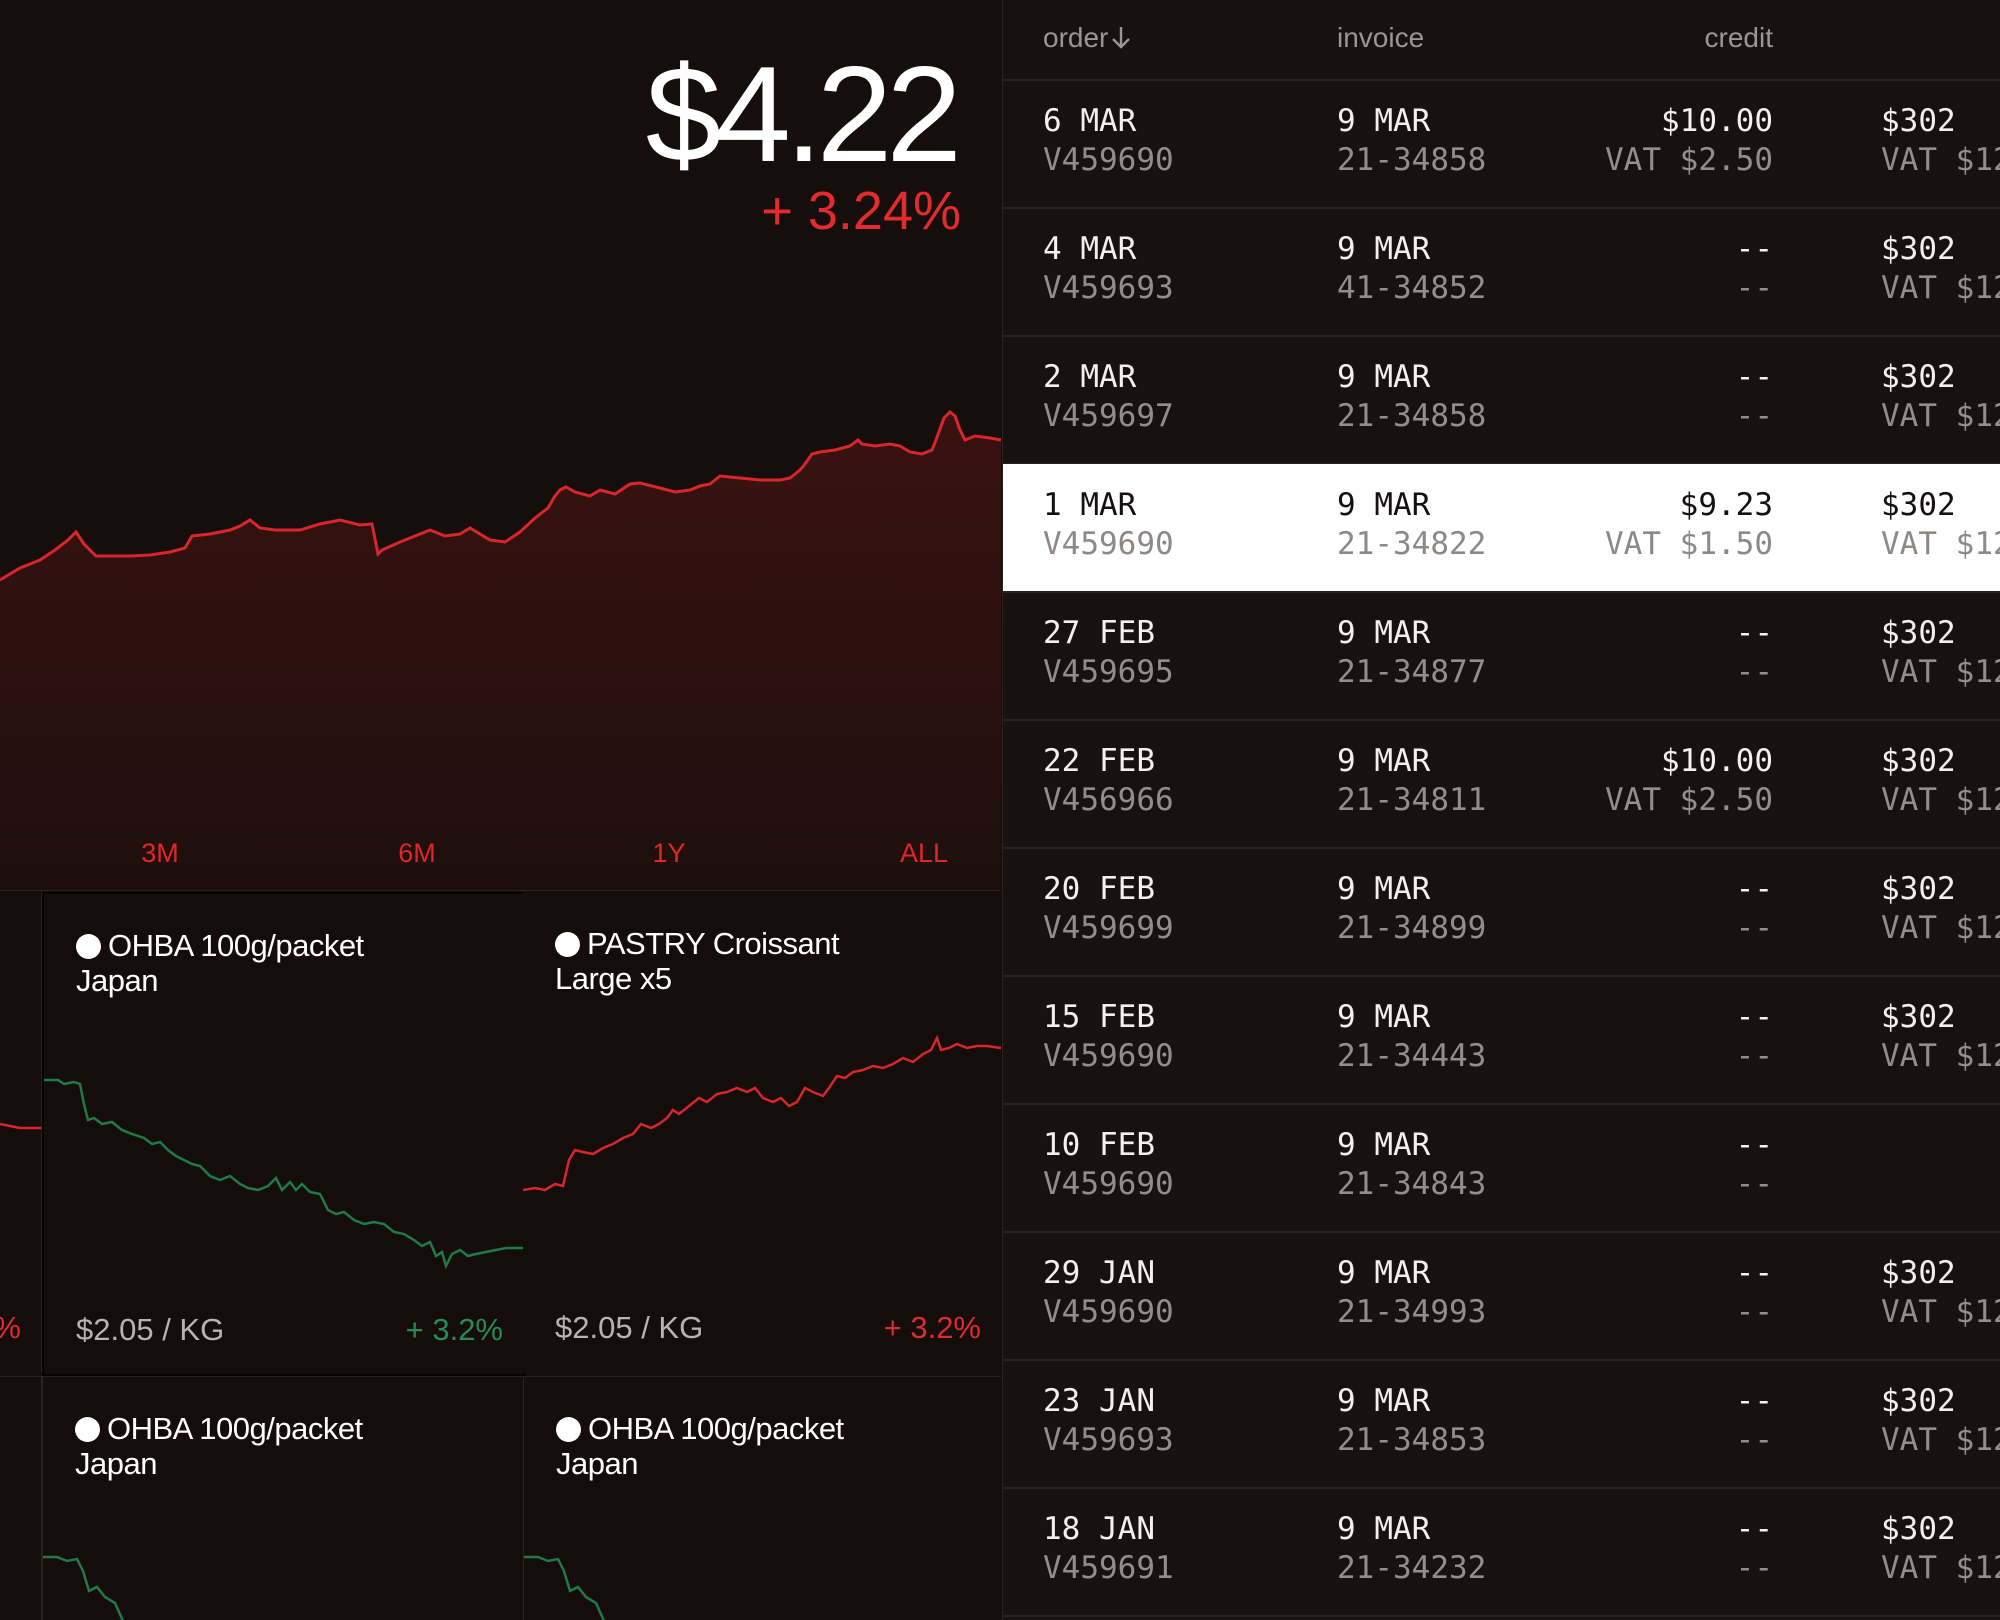  I want to click on invoice-id: 21-34853, so click(1412, 1440).